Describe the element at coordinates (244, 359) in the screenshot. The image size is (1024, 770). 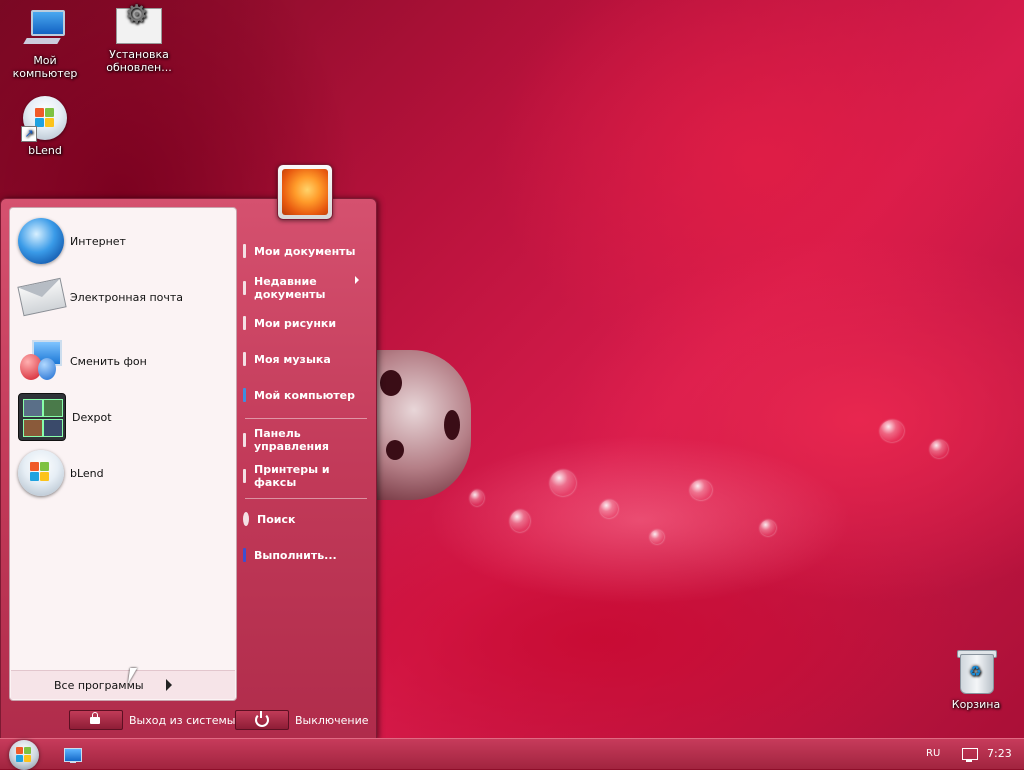
I see `music-icon` at that location.